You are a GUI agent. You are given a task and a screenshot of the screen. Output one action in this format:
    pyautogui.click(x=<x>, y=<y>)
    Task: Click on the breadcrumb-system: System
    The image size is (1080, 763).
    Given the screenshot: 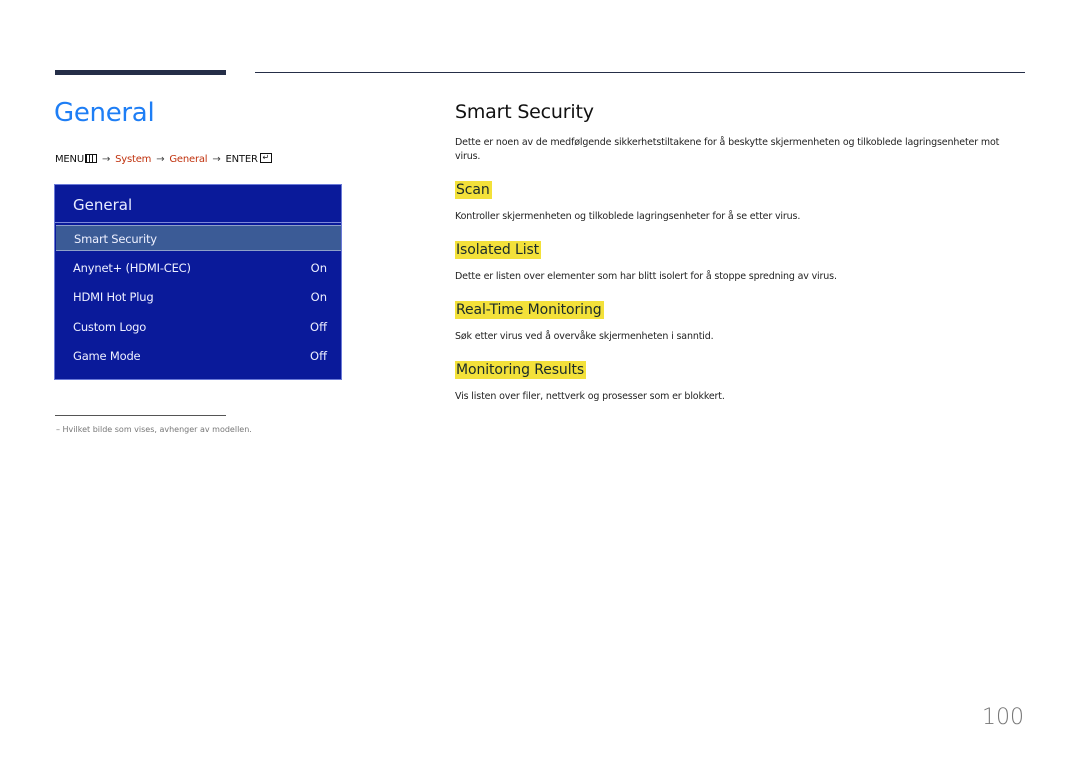 What is the action you would take?
    pyautogui.click(x=133, y=159)
    